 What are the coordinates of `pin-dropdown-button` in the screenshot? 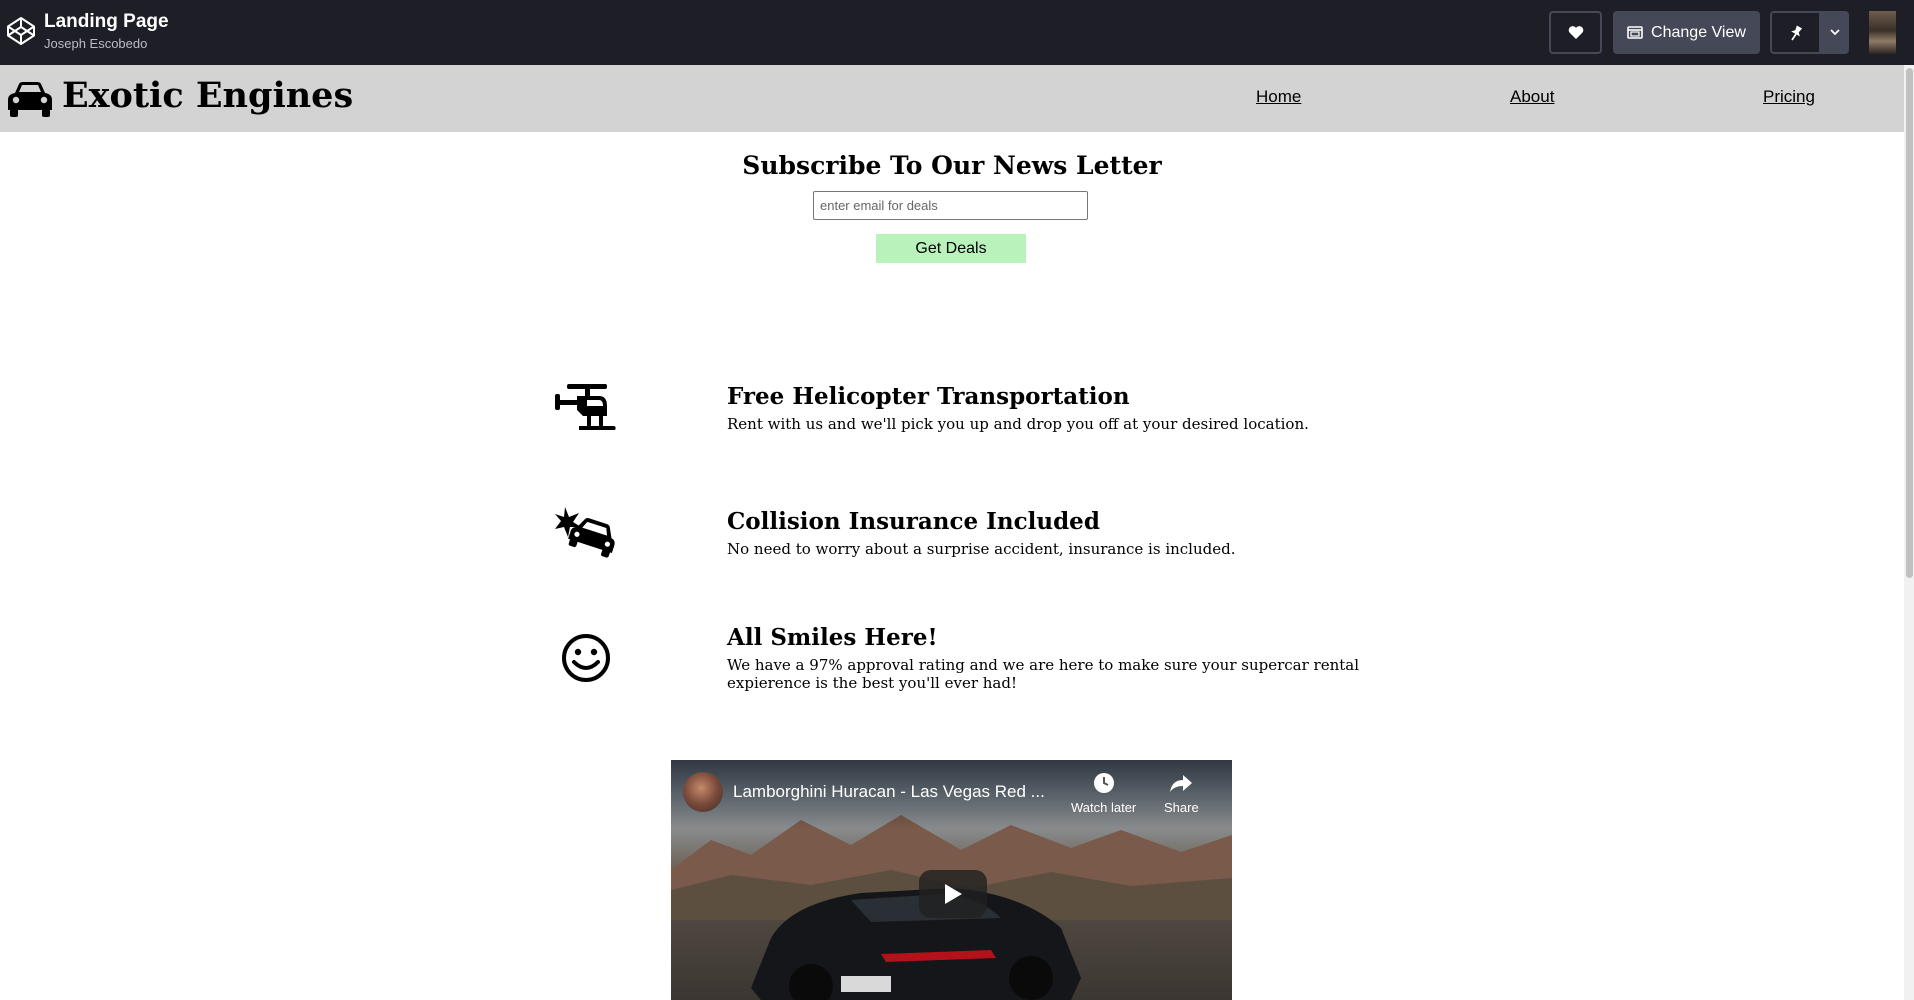 It's located at (1835, 32).